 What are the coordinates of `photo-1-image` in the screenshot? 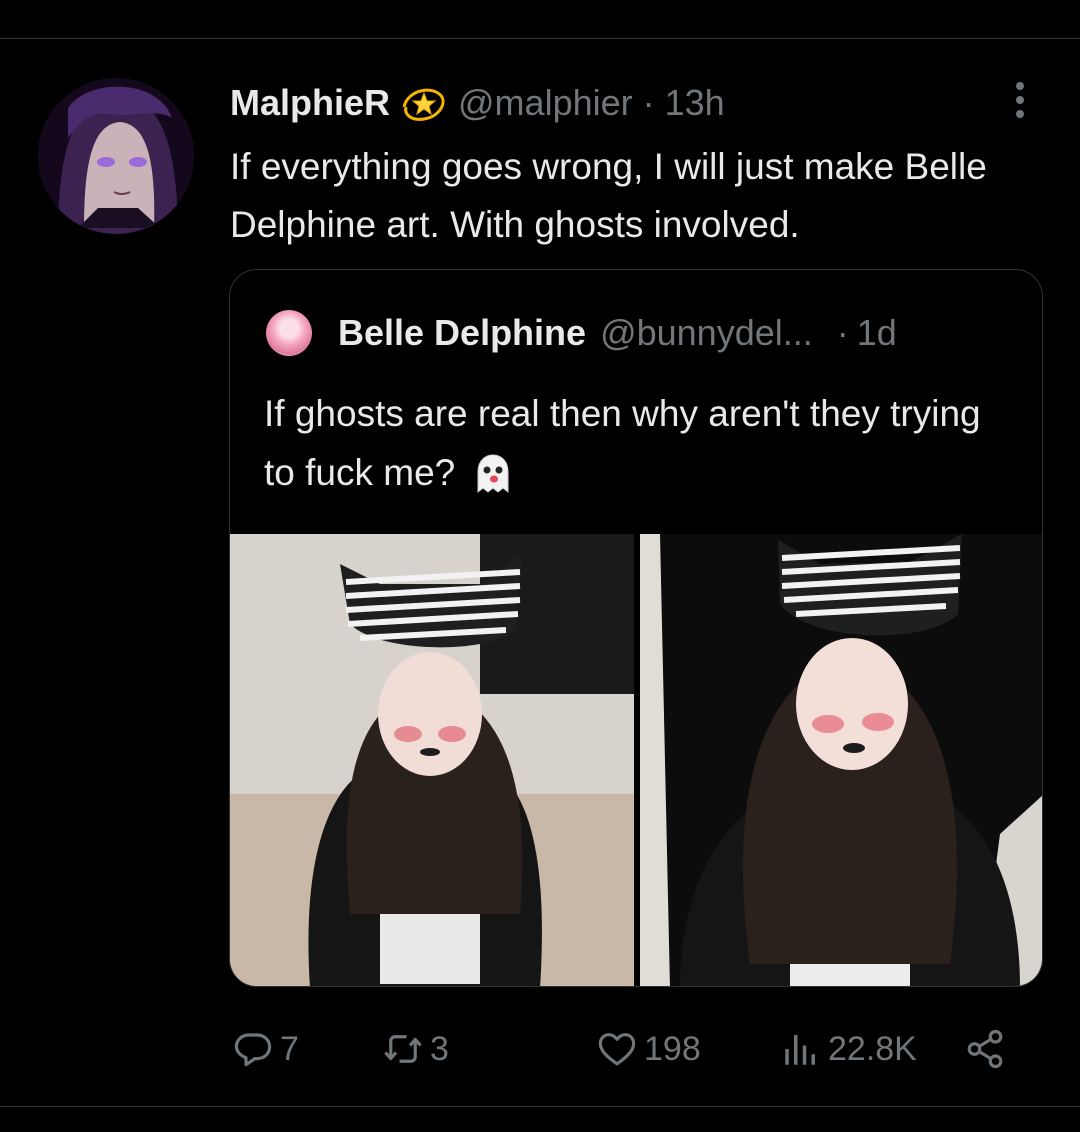 It's located at (432, 760).